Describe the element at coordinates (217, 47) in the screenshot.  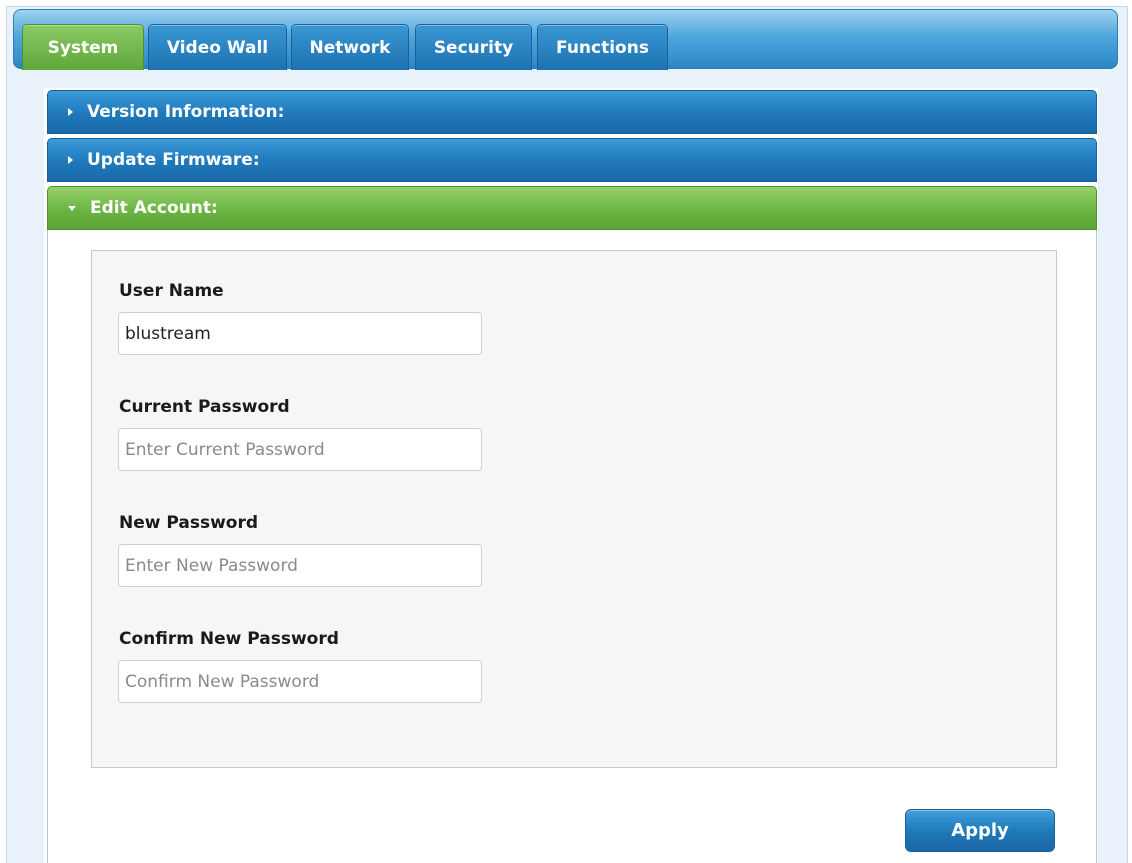
I see `tab-video-wall: Video Wall` at that location.